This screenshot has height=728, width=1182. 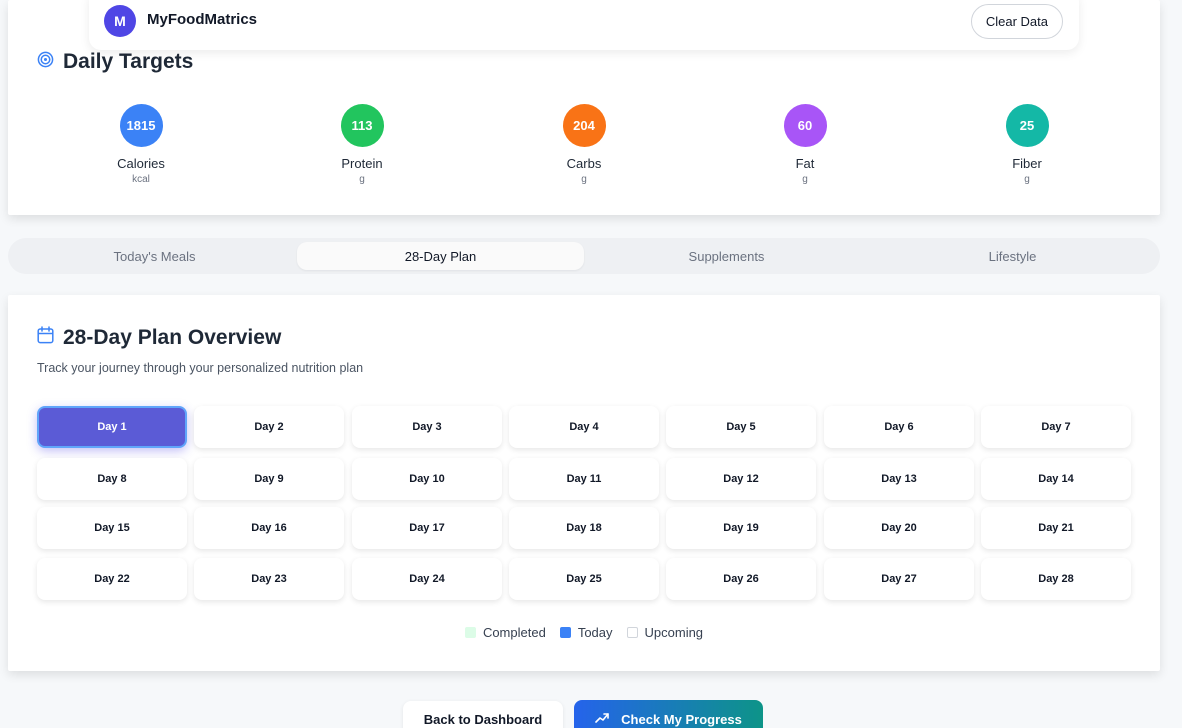 I want to click on day-button-25: Day 25, so click(x=584, y=579).